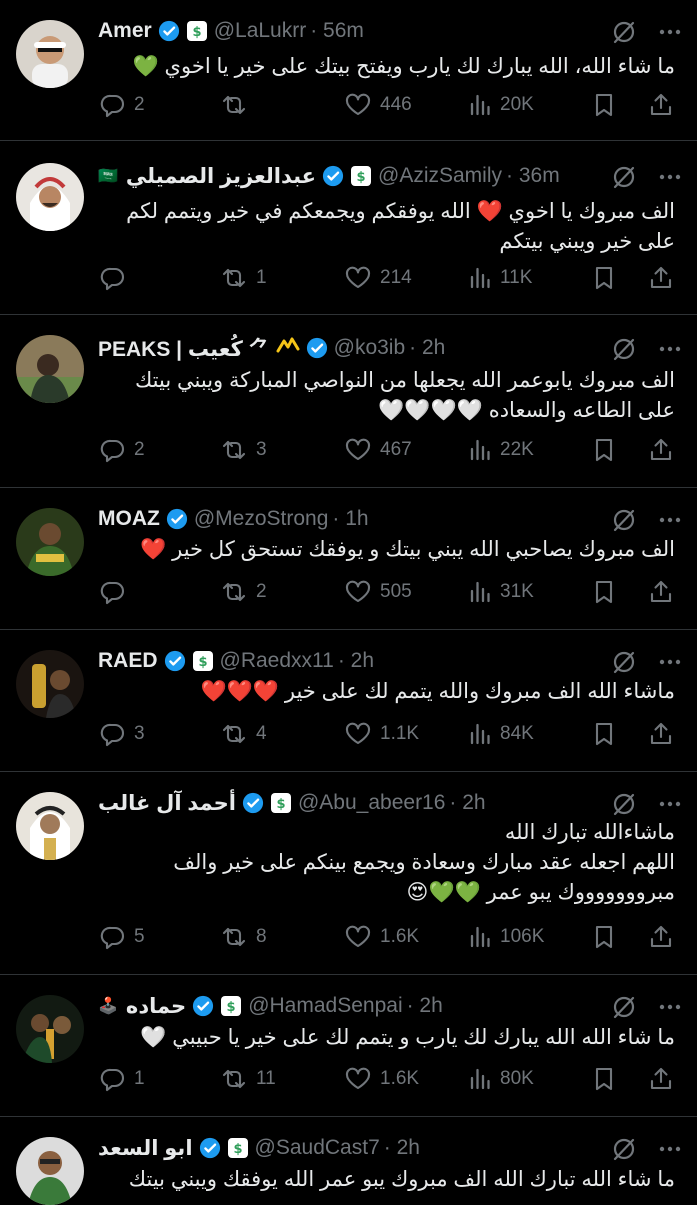 The width and height of the screenshot is (697, 1205). I want to click on views-button: 84K, so click(501, 734).